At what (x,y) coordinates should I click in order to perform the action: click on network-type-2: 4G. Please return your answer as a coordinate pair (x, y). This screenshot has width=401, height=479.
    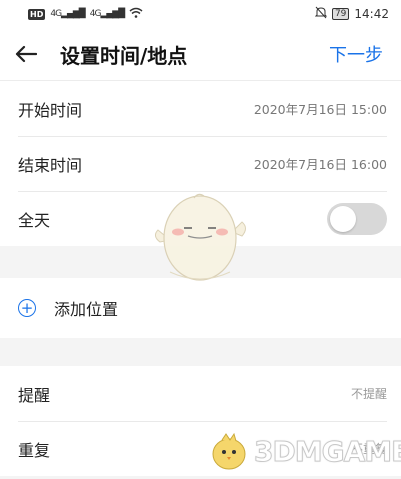
    Looking at the image, I should click on (95, 14).